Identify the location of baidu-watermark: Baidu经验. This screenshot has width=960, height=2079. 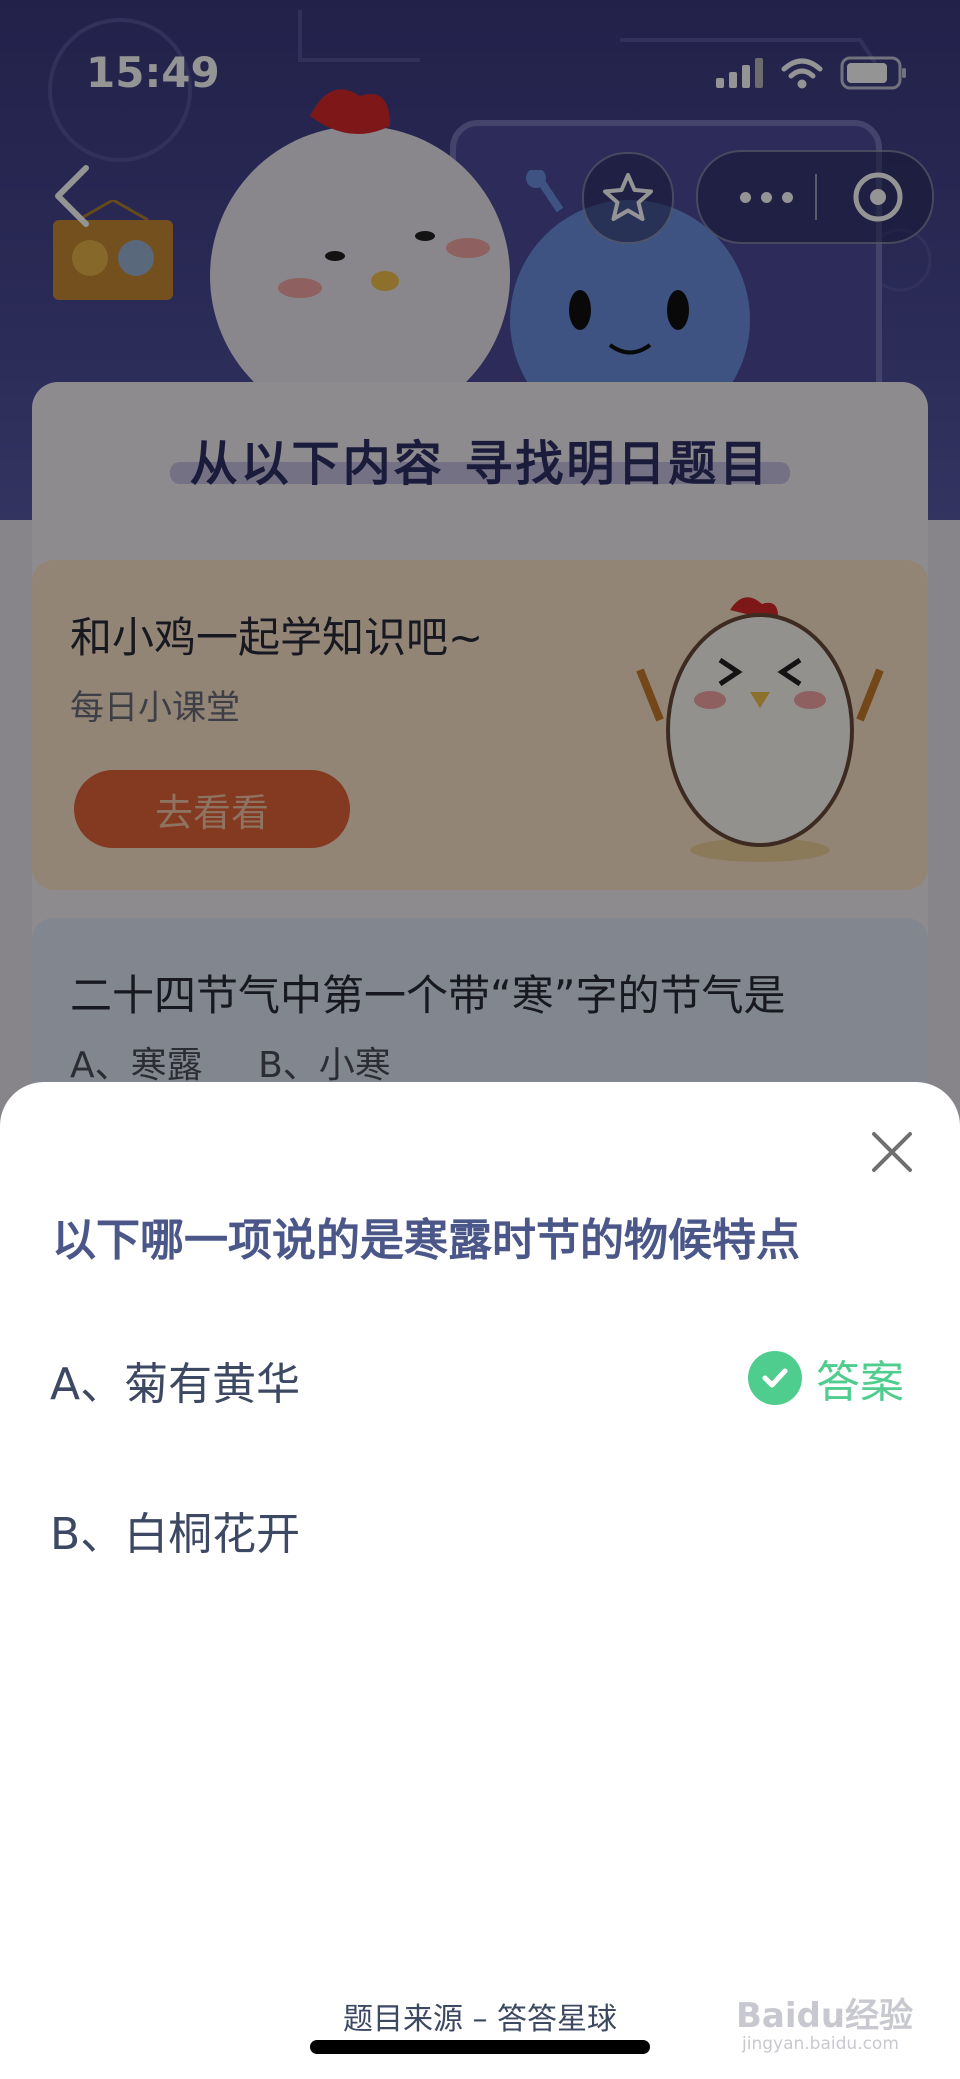
(825, 2016).